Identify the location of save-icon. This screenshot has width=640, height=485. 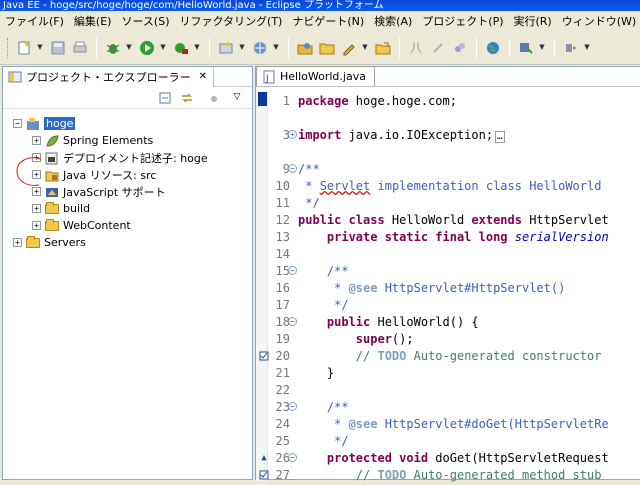
(58, 48).